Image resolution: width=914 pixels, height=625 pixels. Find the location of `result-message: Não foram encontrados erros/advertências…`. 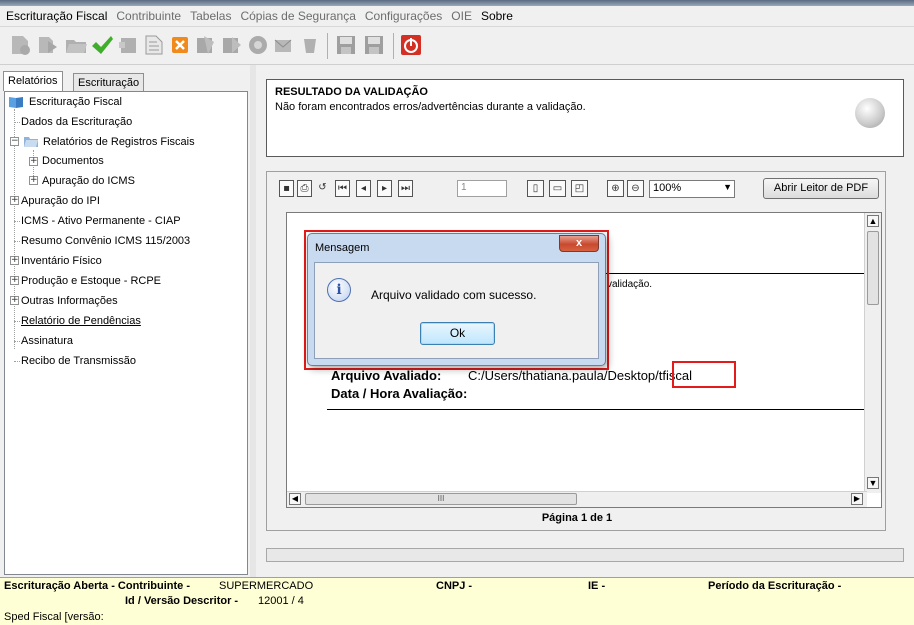

result-message: Não foram encontrados erros/advertências… is located at coordinates (430, 107).